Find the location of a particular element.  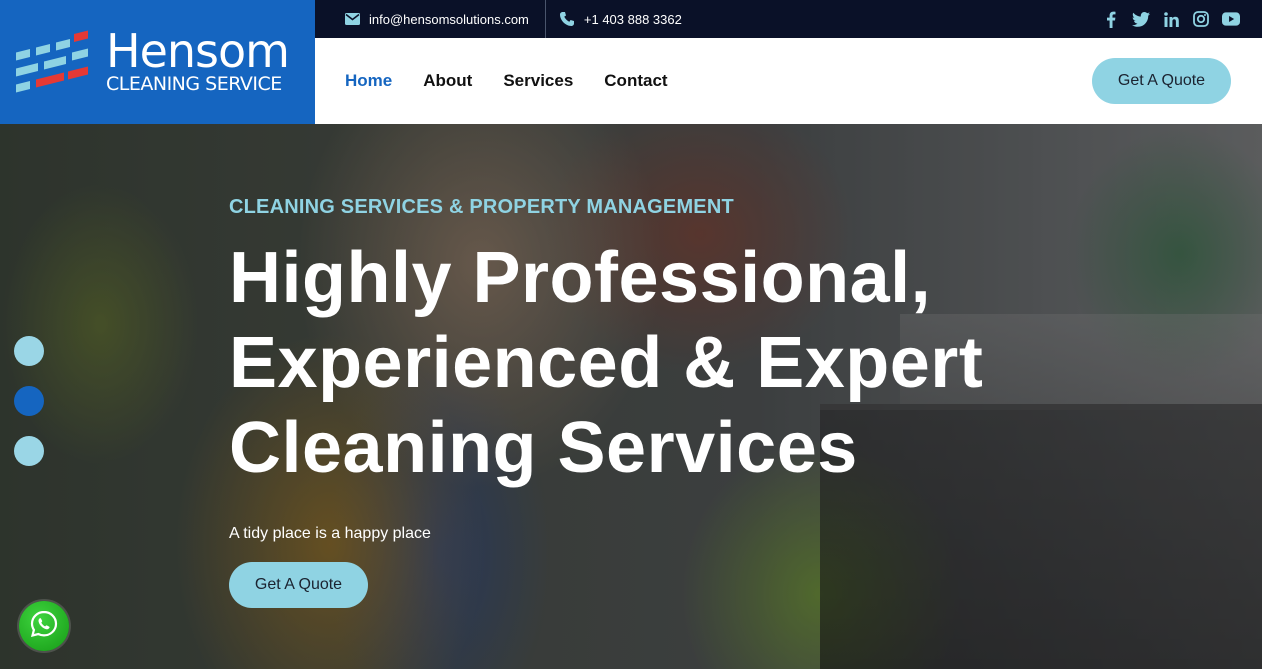

topbar-email: info@hensomsolutions.com is located at coordinates (430, 19).